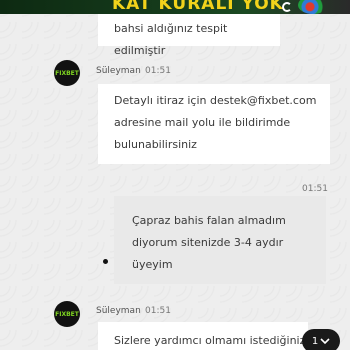 This screenshot has height=350, width=350. What do you see at coordinates (209, 220) in the screenshot?
I see `message-line: Çapraz bahis falan almadım` at bounding box center [209, 220].